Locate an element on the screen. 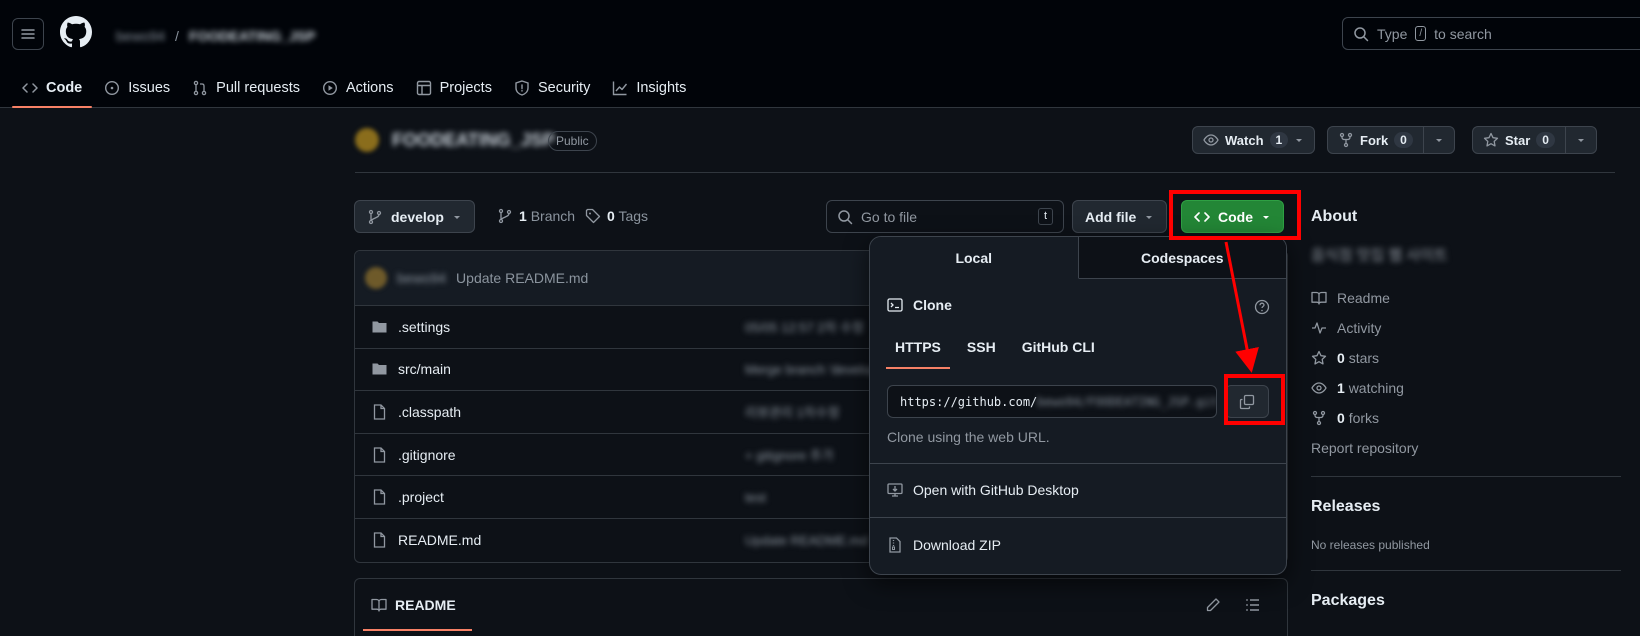 The image size is (1640, 636). star-count: 0 is located at coordinates (1545, 140).